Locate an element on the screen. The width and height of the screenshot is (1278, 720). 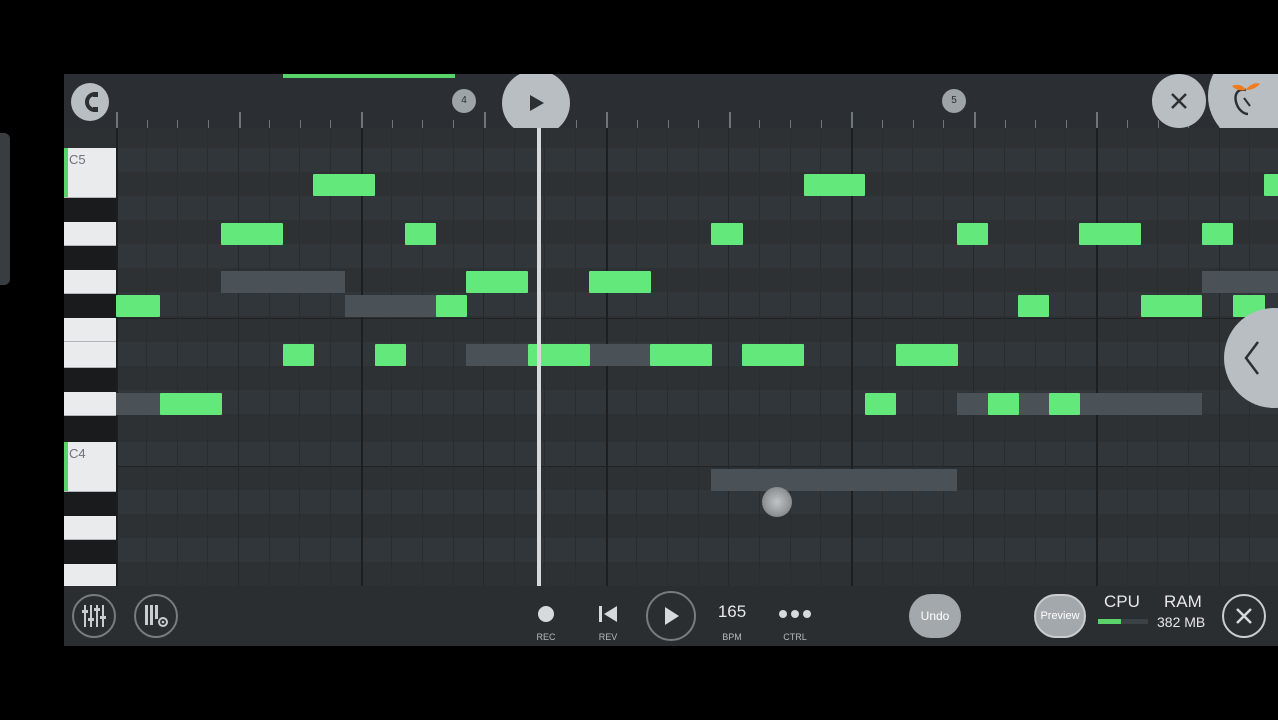
rewind-icon is located at coordinates (608, 614).